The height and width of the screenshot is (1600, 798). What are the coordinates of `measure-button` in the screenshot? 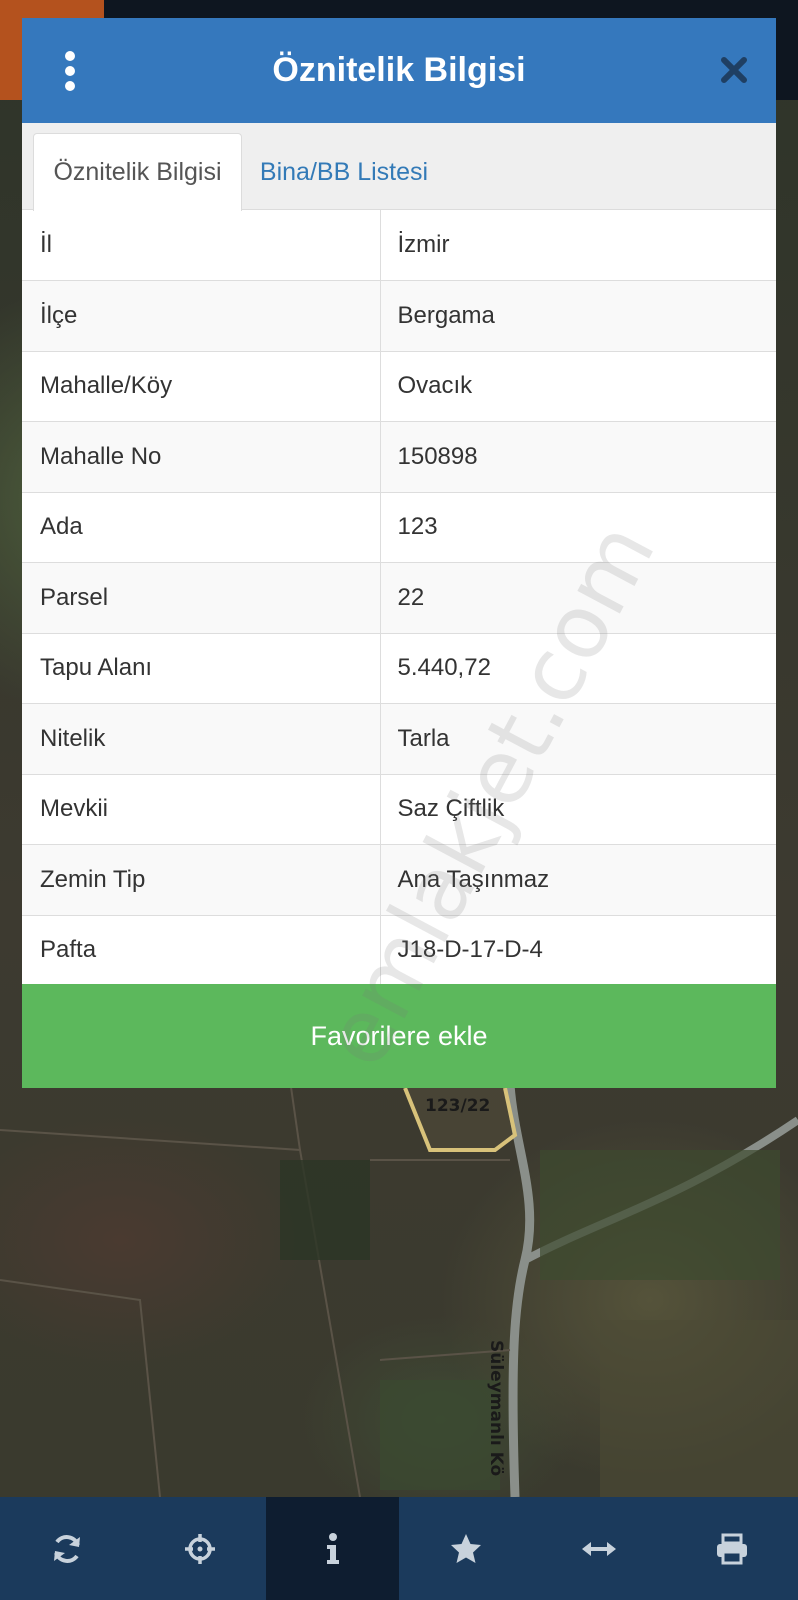 It's located at (598, 1548).